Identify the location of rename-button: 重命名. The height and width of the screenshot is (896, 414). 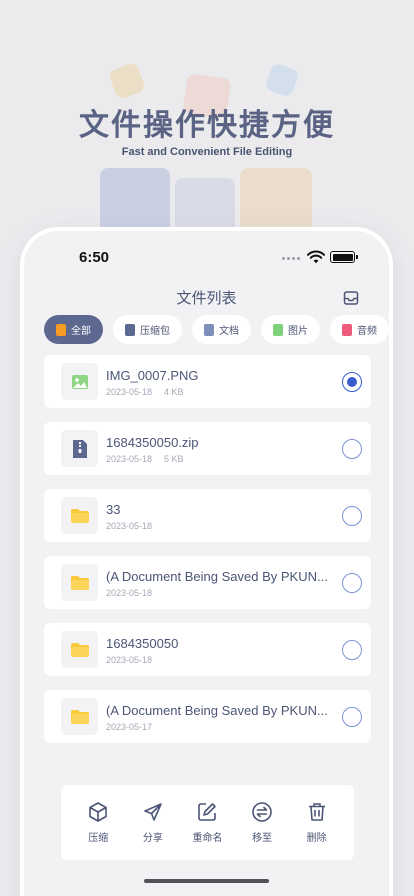
(207, 822).